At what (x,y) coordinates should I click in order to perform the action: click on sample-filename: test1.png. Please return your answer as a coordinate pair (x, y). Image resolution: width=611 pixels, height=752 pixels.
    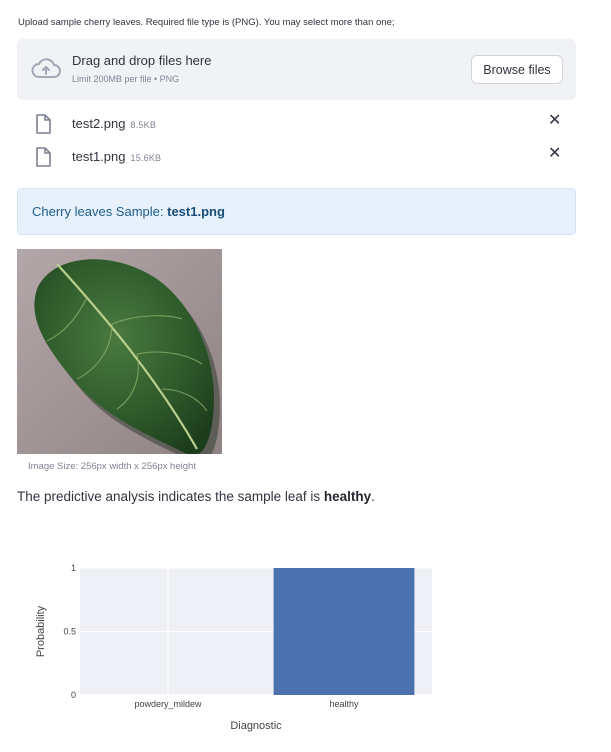
    Looking at the image, I should click on (196, 211).